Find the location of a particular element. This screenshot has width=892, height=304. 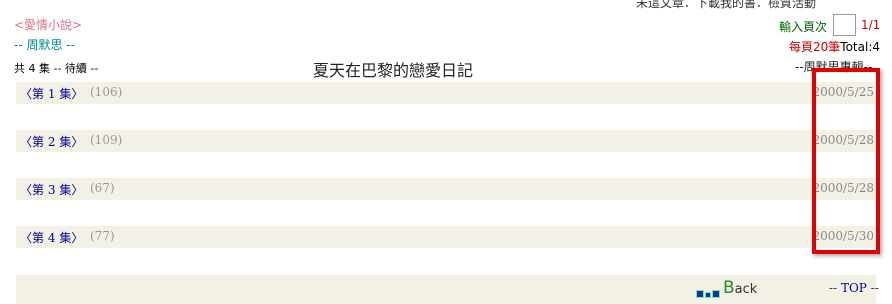

episode-number: 1 is located at coordinates (51, 94).